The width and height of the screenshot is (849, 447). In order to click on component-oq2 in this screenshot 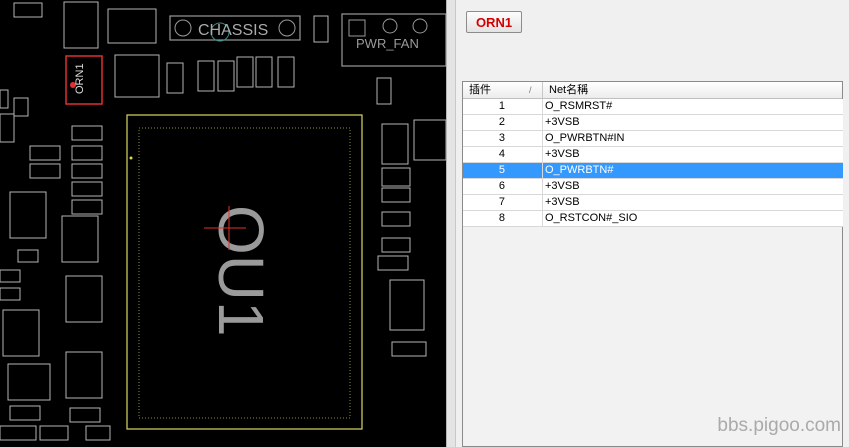, I will do `click(29, 382)`.